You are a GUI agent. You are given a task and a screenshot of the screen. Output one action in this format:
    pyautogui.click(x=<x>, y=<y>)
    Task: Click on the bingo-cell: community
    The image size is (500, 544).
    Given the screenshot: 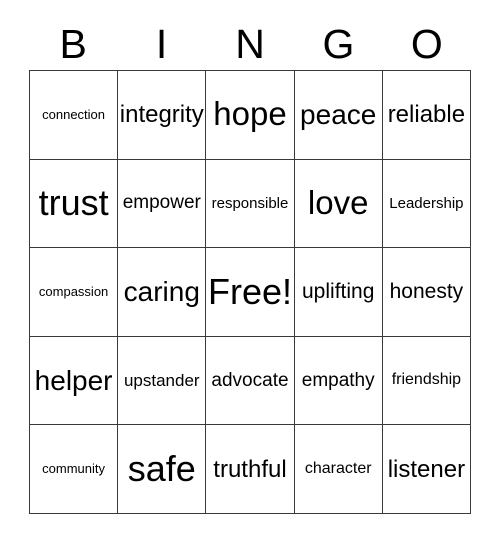 What is the action you would take?
    pyautogui.click(x=74, y=469)
    